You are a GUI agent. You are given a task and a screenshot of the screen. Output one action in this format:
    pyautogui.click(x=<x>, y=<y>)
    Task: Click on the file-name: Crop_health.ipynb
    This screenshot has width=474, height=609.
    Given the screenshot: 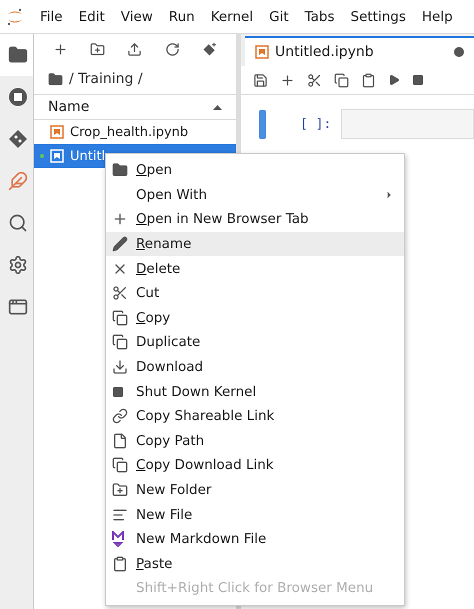 What is the action you would take?
    pyautogui.click(x=129, y=132)
    